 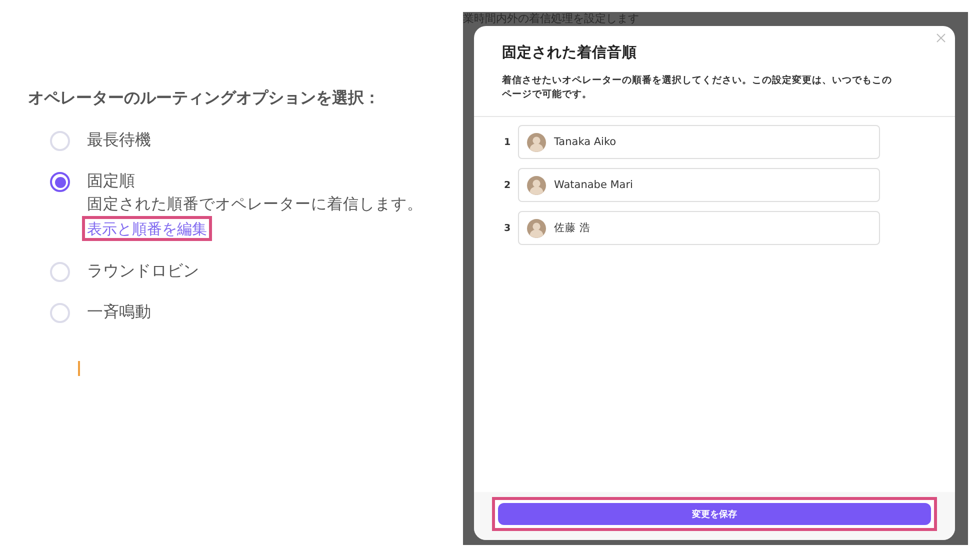 I want to click on option-label: 固定順, so click(x=111, y=181).